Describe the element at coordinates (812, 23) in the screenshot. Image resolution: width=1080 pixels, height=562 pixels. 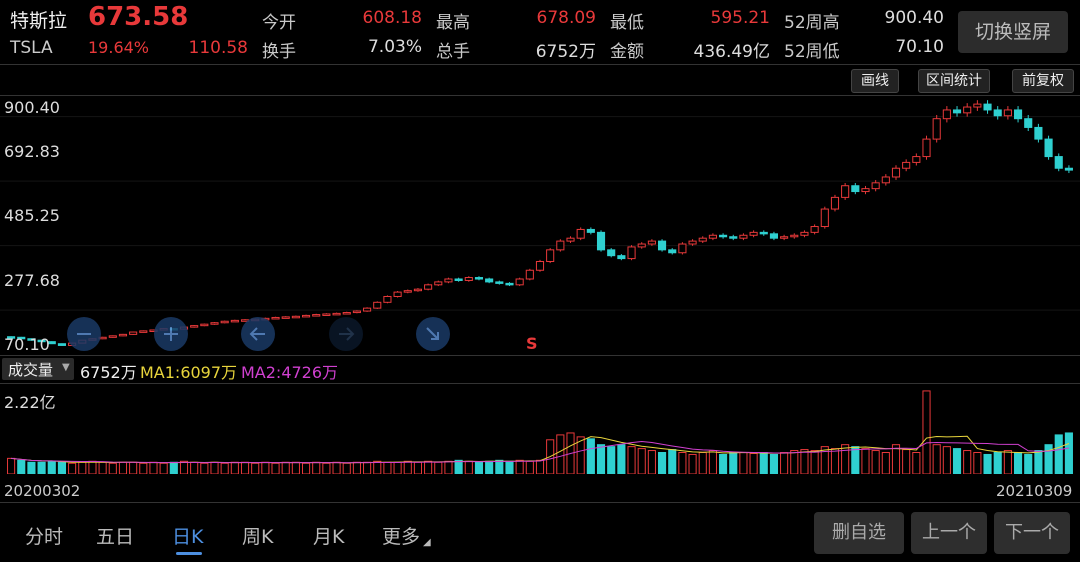
I see `week52-high-label: 52周高` at that location.